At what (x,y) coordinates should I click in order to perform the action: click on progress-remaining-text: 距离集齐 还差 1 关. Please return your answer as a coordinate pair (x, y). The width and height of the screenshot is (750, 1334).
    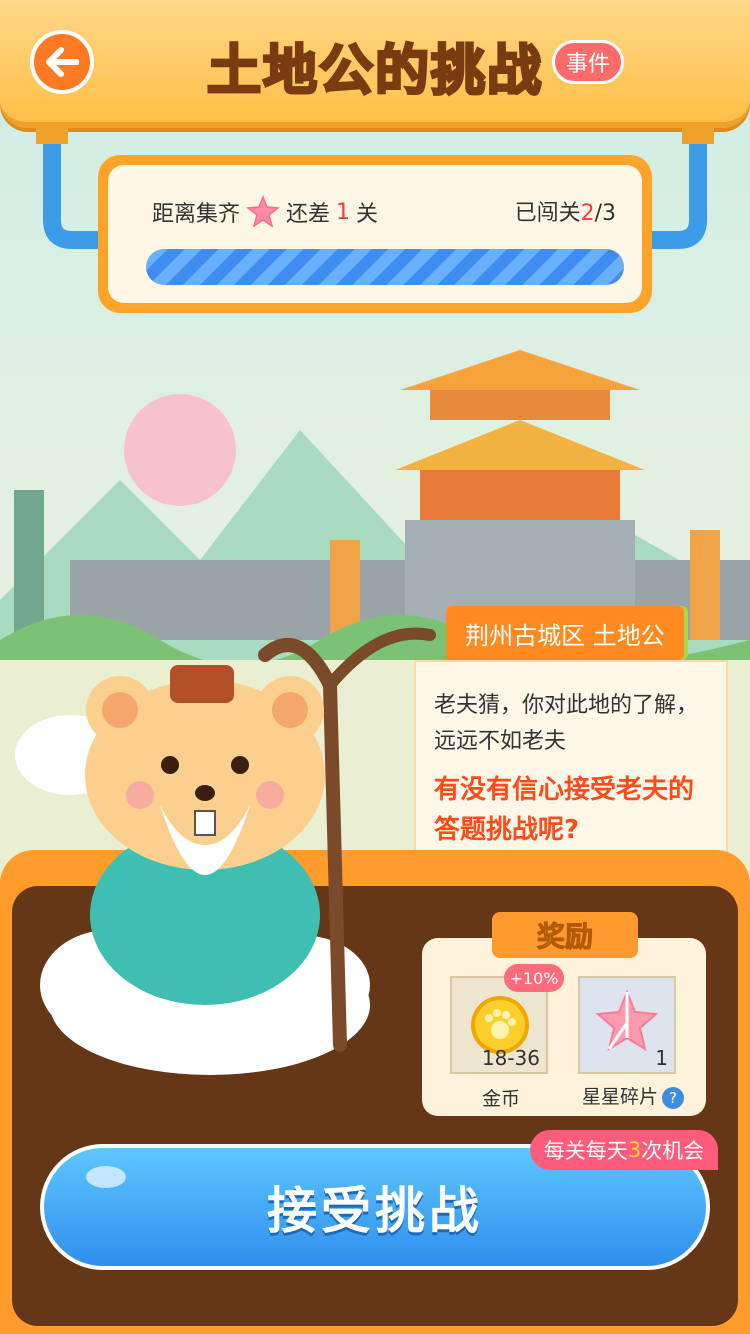
    Looking at the image, I should click on (265, 212).